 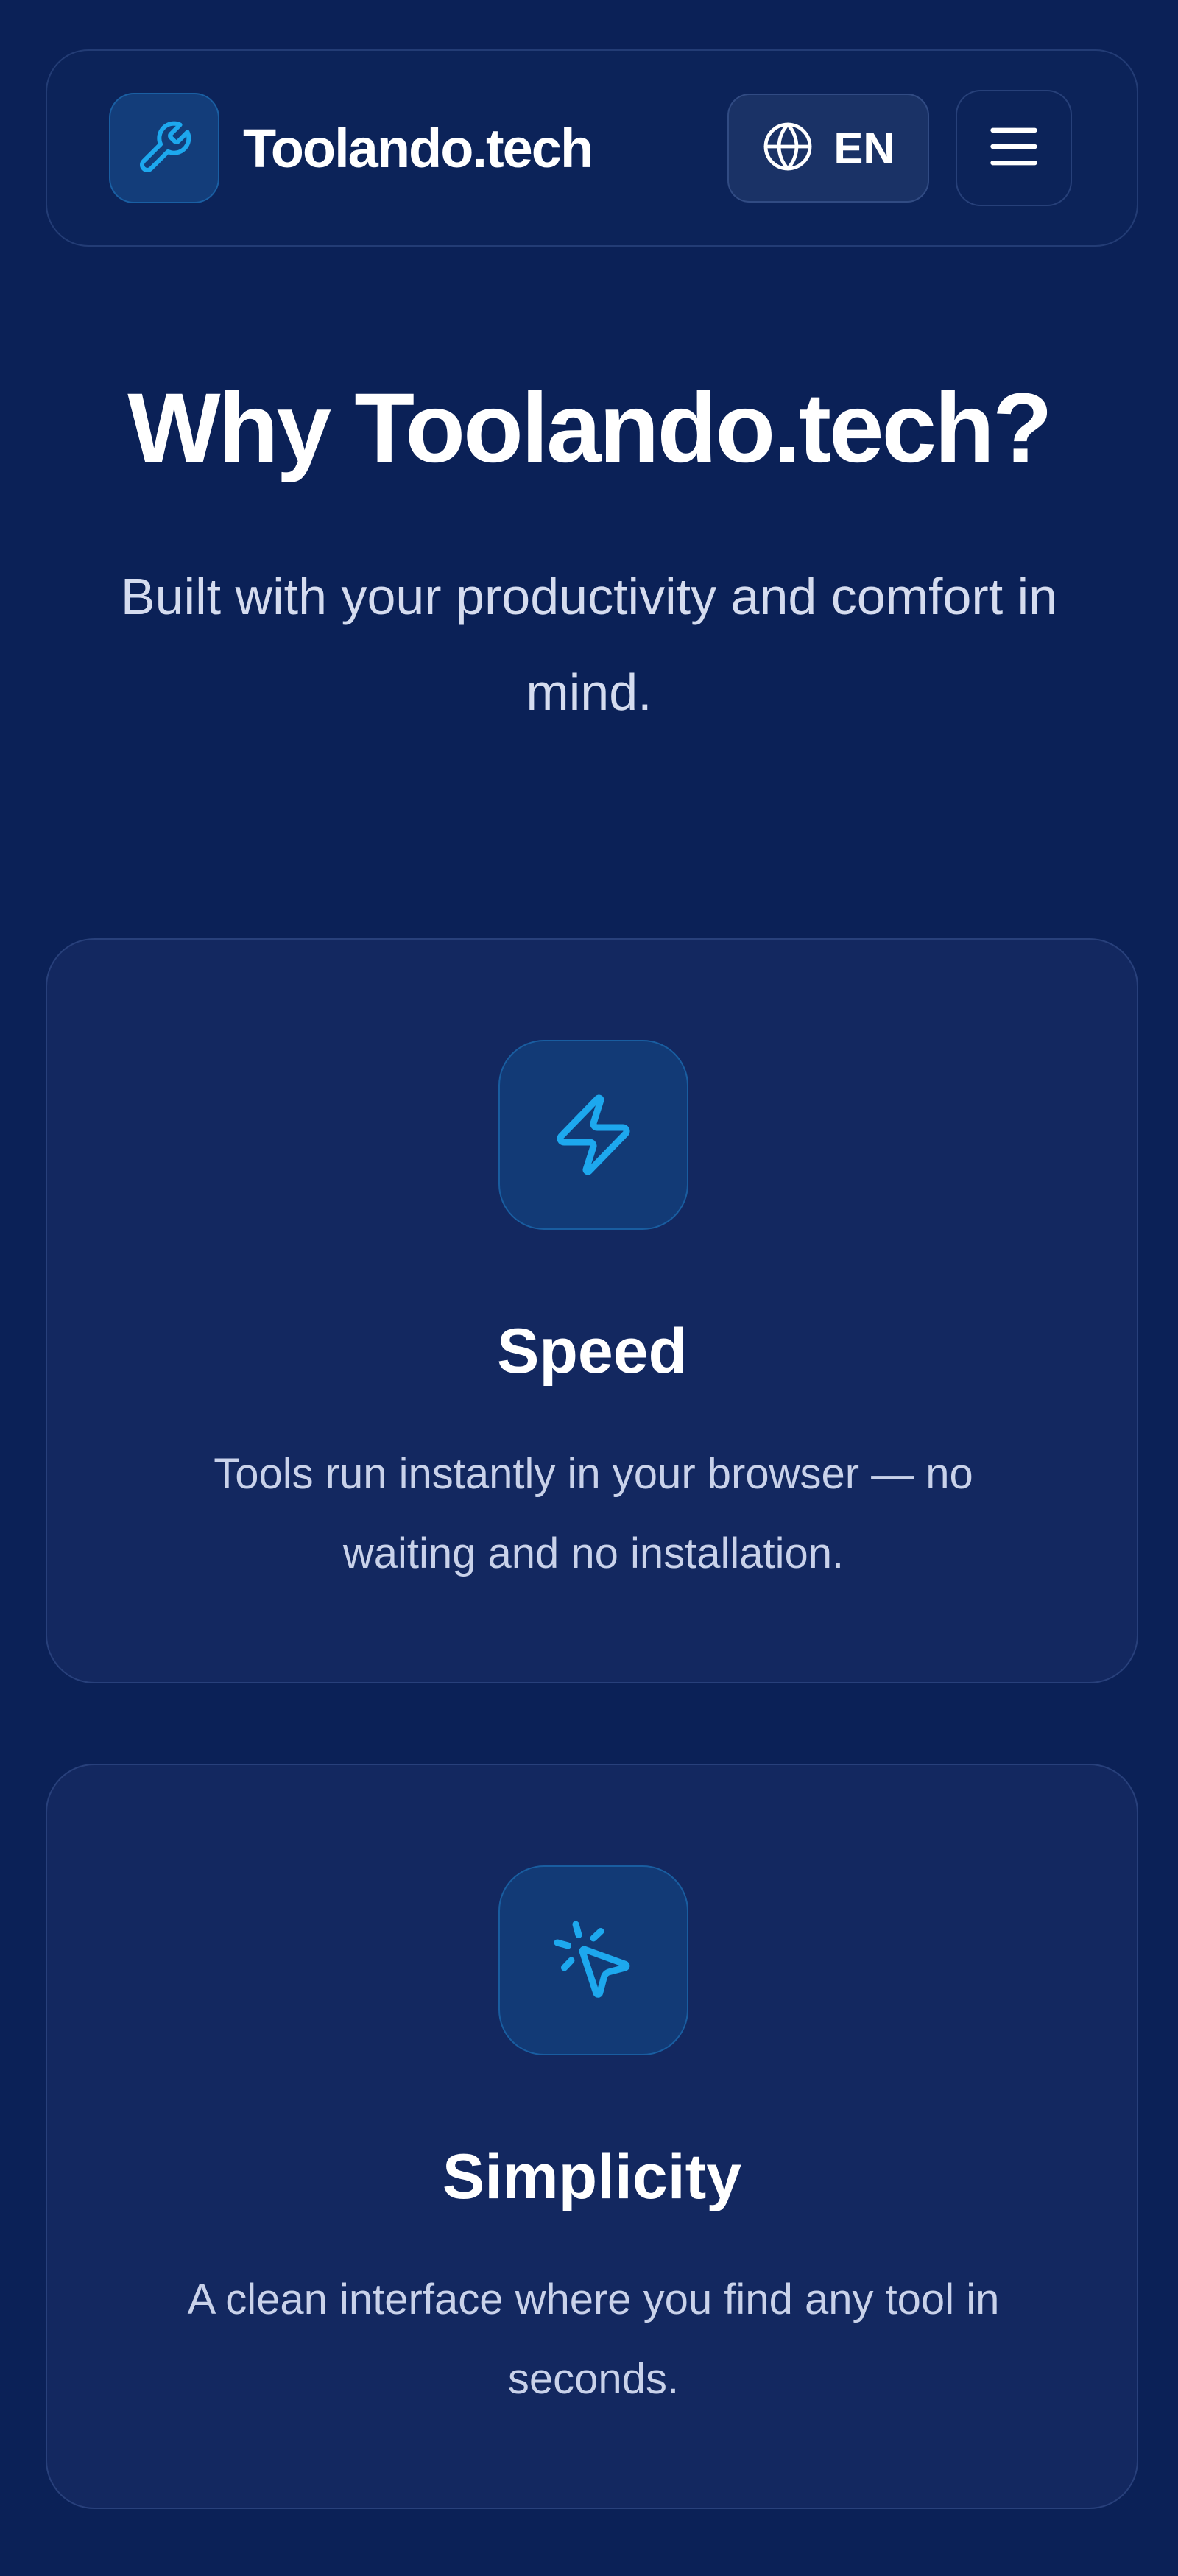 I want to click on globe-icon, so click(x=787, y=148).